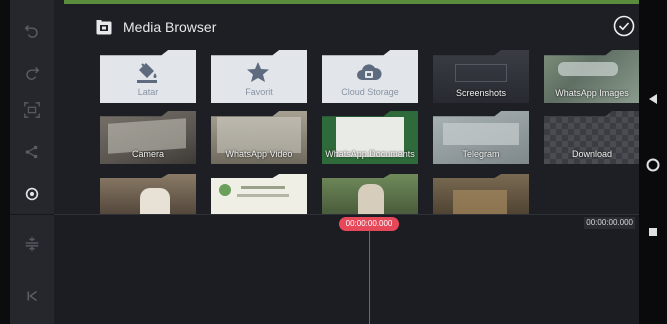  What do you see at coordinates (370, 154) in the screenshot?
I see `album-label: WhatsApp Documents` at bounding box center [370, 154].